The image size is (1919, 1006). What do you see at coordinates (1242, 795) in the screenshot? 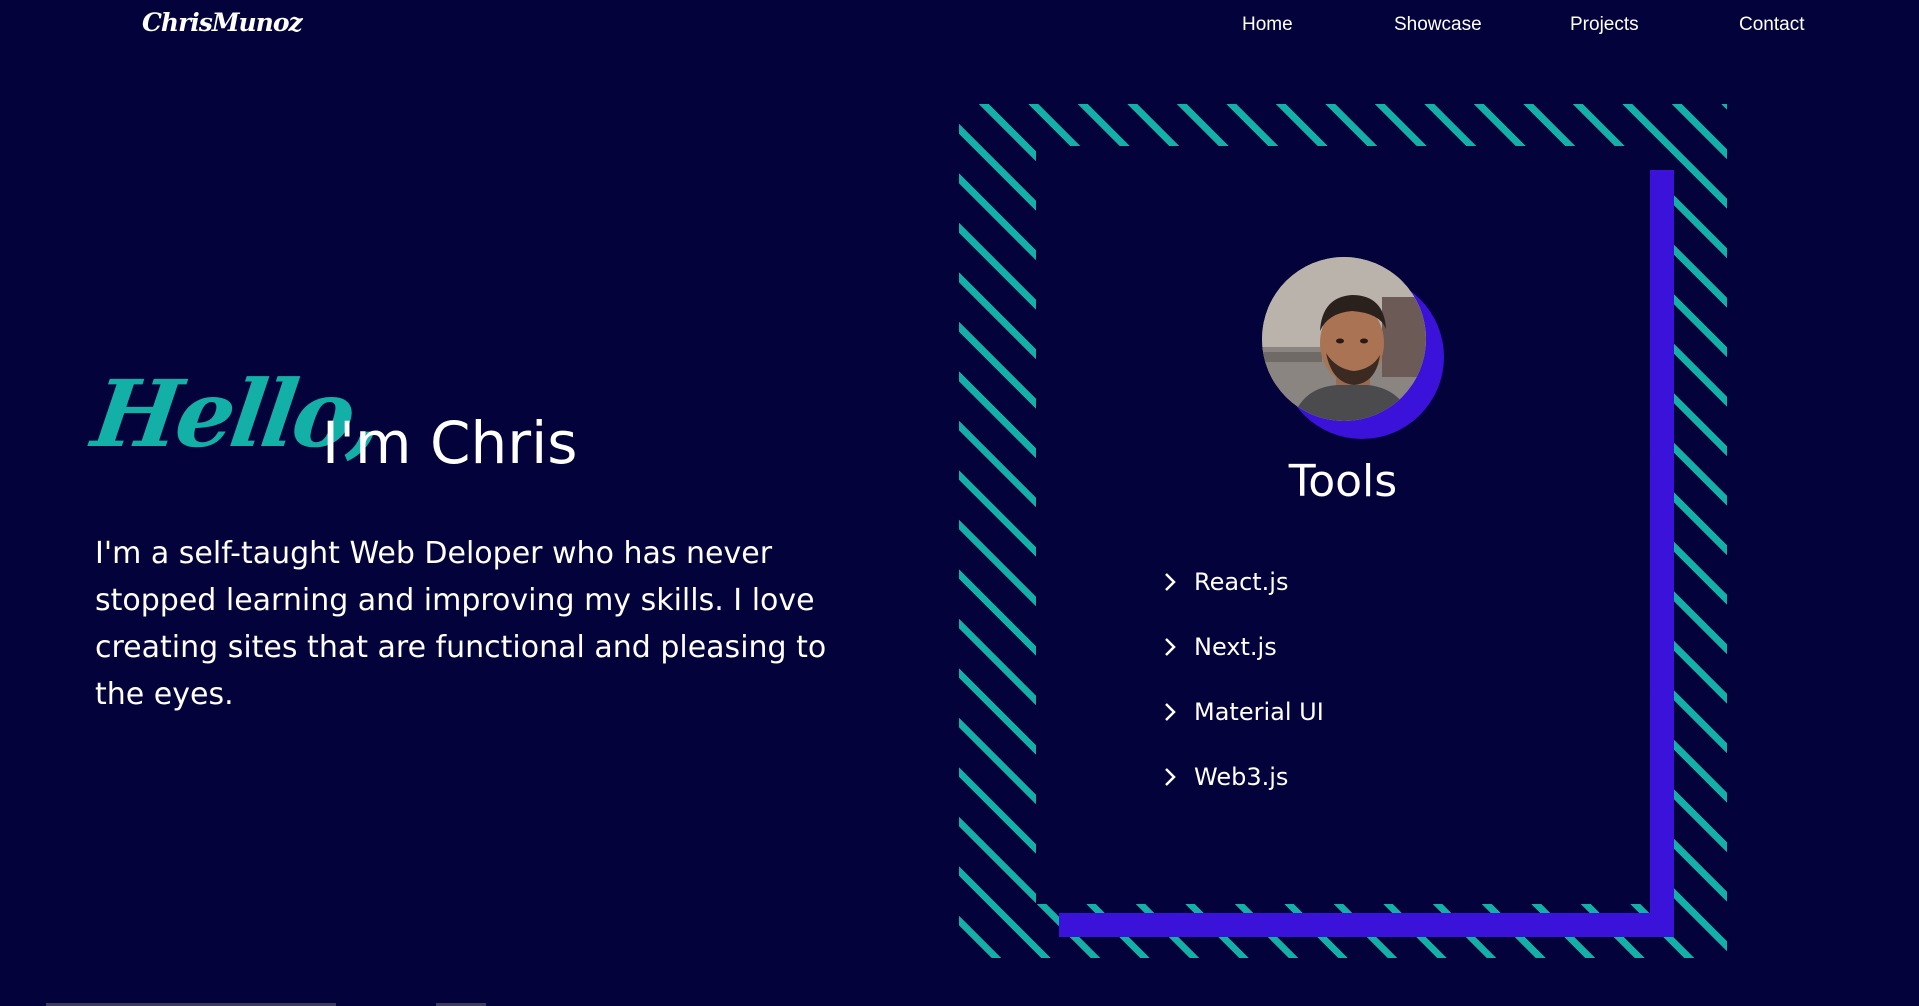
I see `tool-item-web3: Web3.js` at bounding box center [1242, 795].